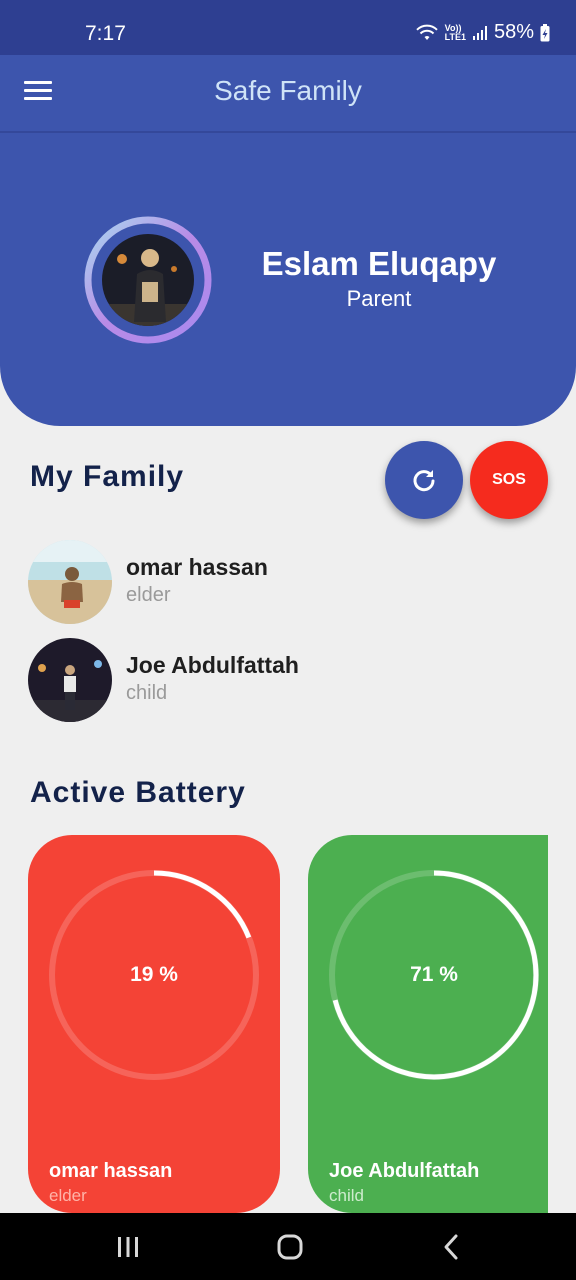 Image resolution: width=576 pixels, height=1280 pixels. I want to click on member-name: Joe Abdulfattah, so click(212, 665).